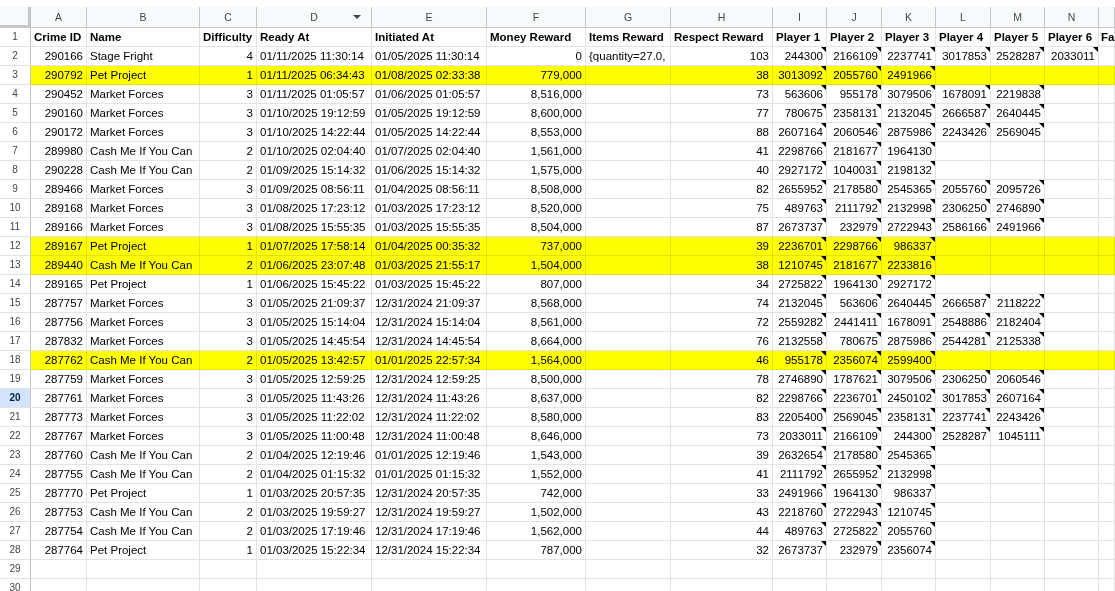 The image size is (1115, 591). Describe the element at coordinates (800, 17) in the screenshot. I see `column-header: I` at that location.